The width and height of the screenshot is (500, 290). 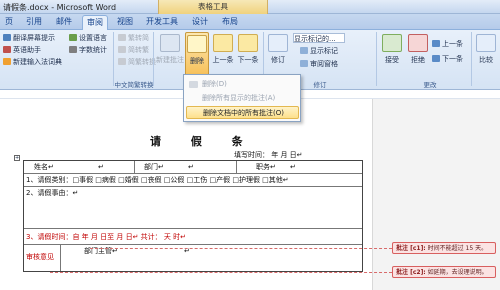 What do you see at coordinates (411, 272) in the screenshot?
I see `comment-tag: 批注 [c2]:` at bounding box center [411, 272].